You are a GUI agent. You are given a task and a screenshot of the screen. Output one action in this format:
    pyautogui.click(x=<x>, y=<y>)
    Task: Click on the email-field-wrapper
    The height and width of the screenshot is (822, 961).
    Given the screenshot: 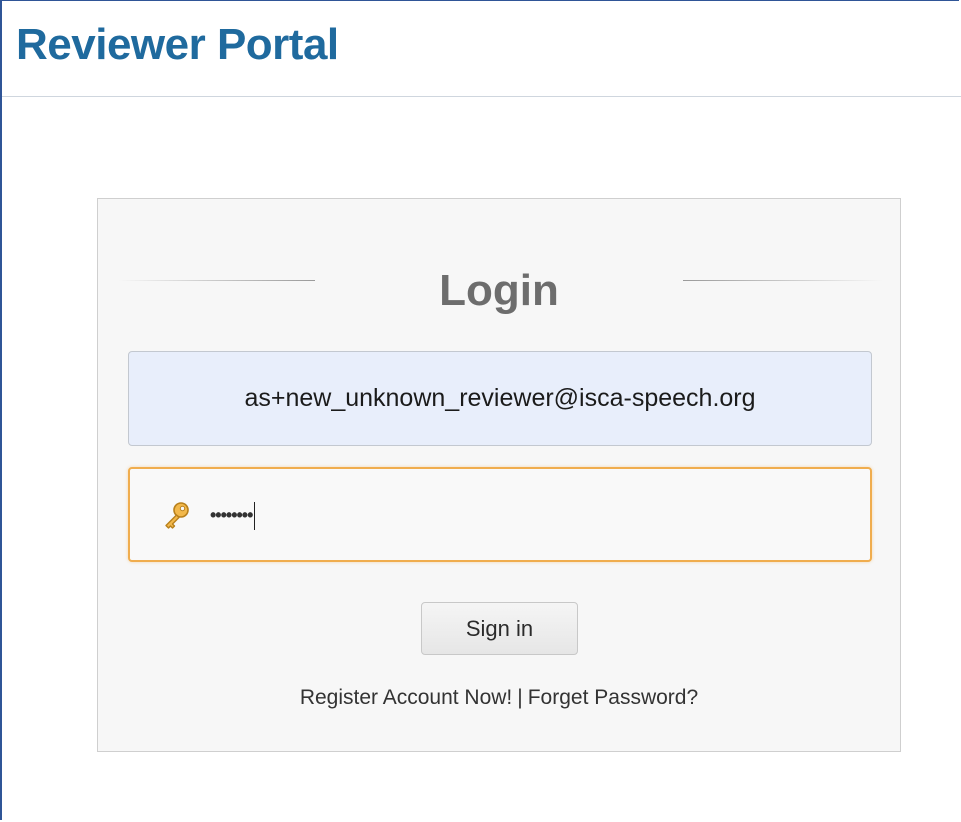 What is the action you would take?
    pyautogui.click(x=500, y=398)
    